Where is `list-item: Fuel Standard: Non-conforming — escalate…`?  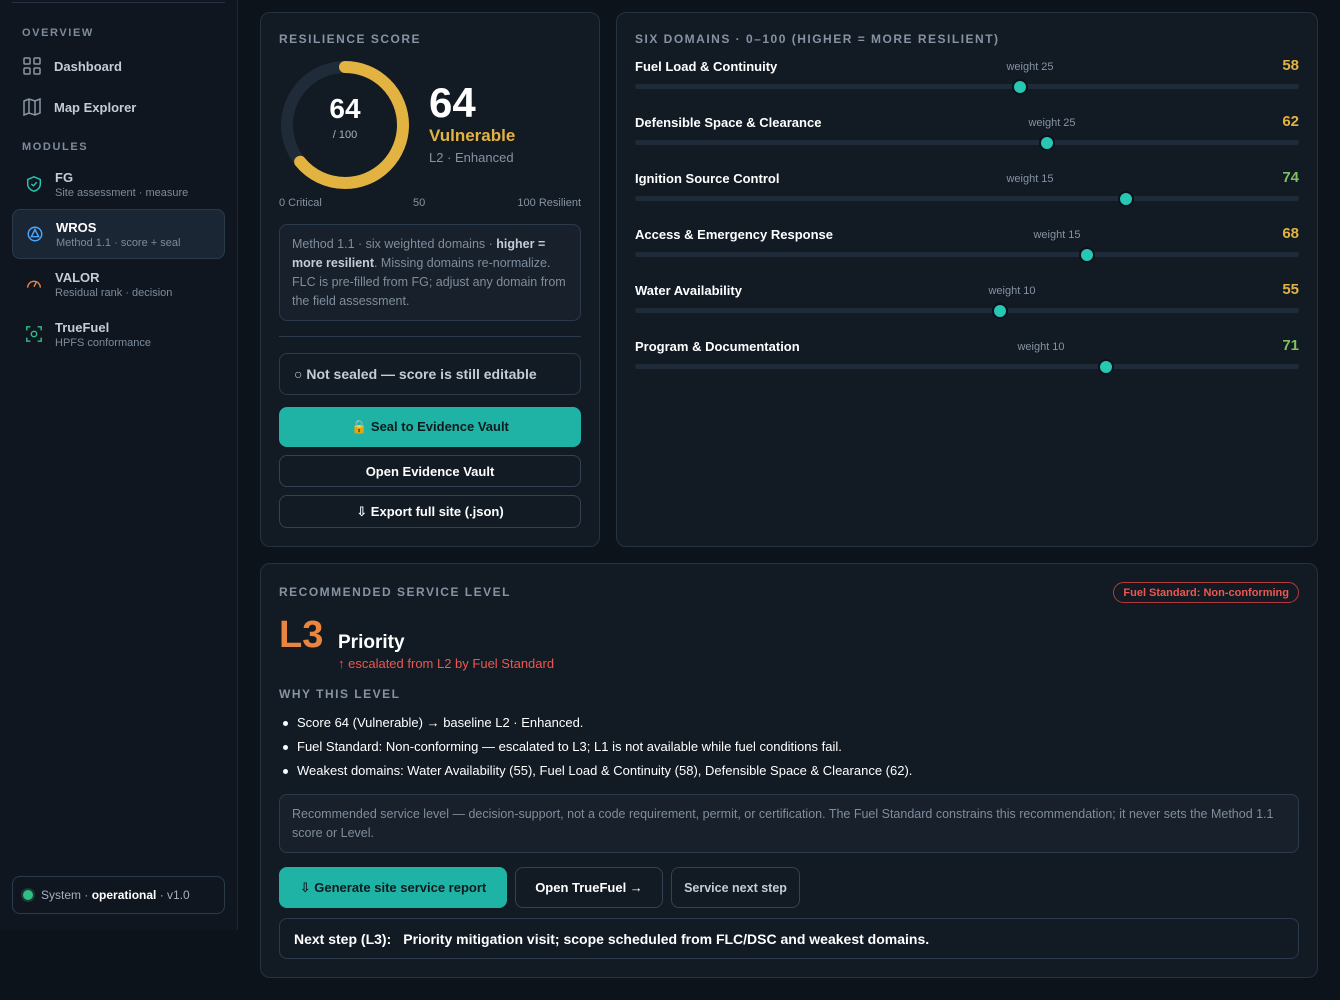
list-item: Fuel Standard: Non-conforming — escalate… is located at coordinates (595, 751).